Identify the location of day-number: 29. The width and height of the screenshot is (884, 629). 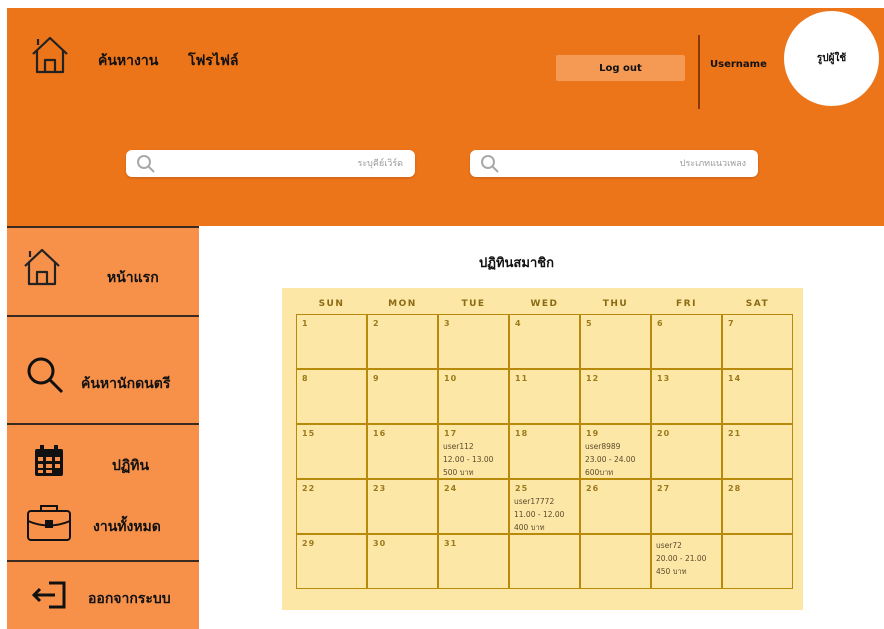
(309, 543).